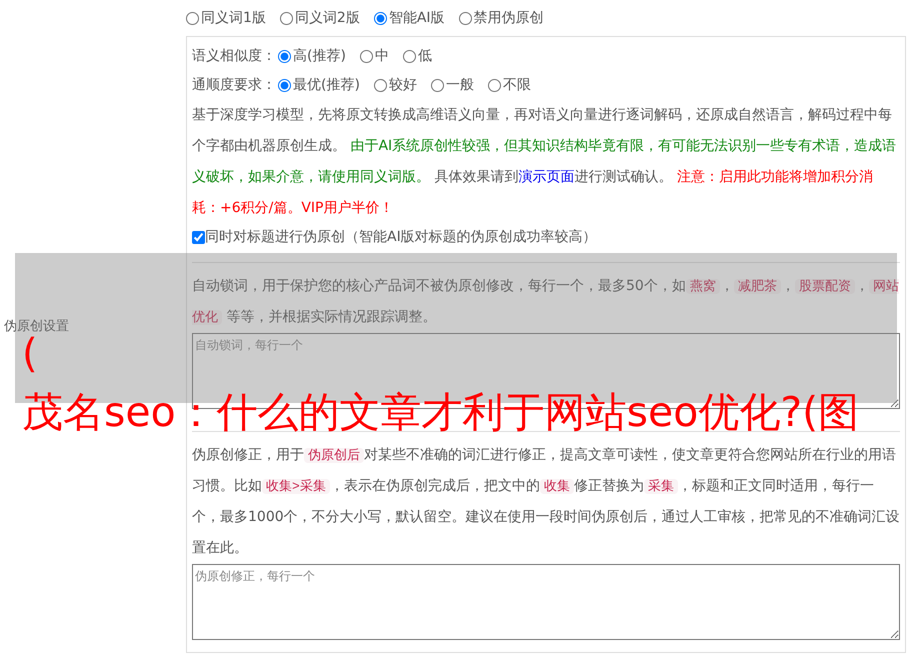  What do you see at coordinates (381, 56) in the screenshot?
I see `radio-label: 中` at bounding box center [381, 56].